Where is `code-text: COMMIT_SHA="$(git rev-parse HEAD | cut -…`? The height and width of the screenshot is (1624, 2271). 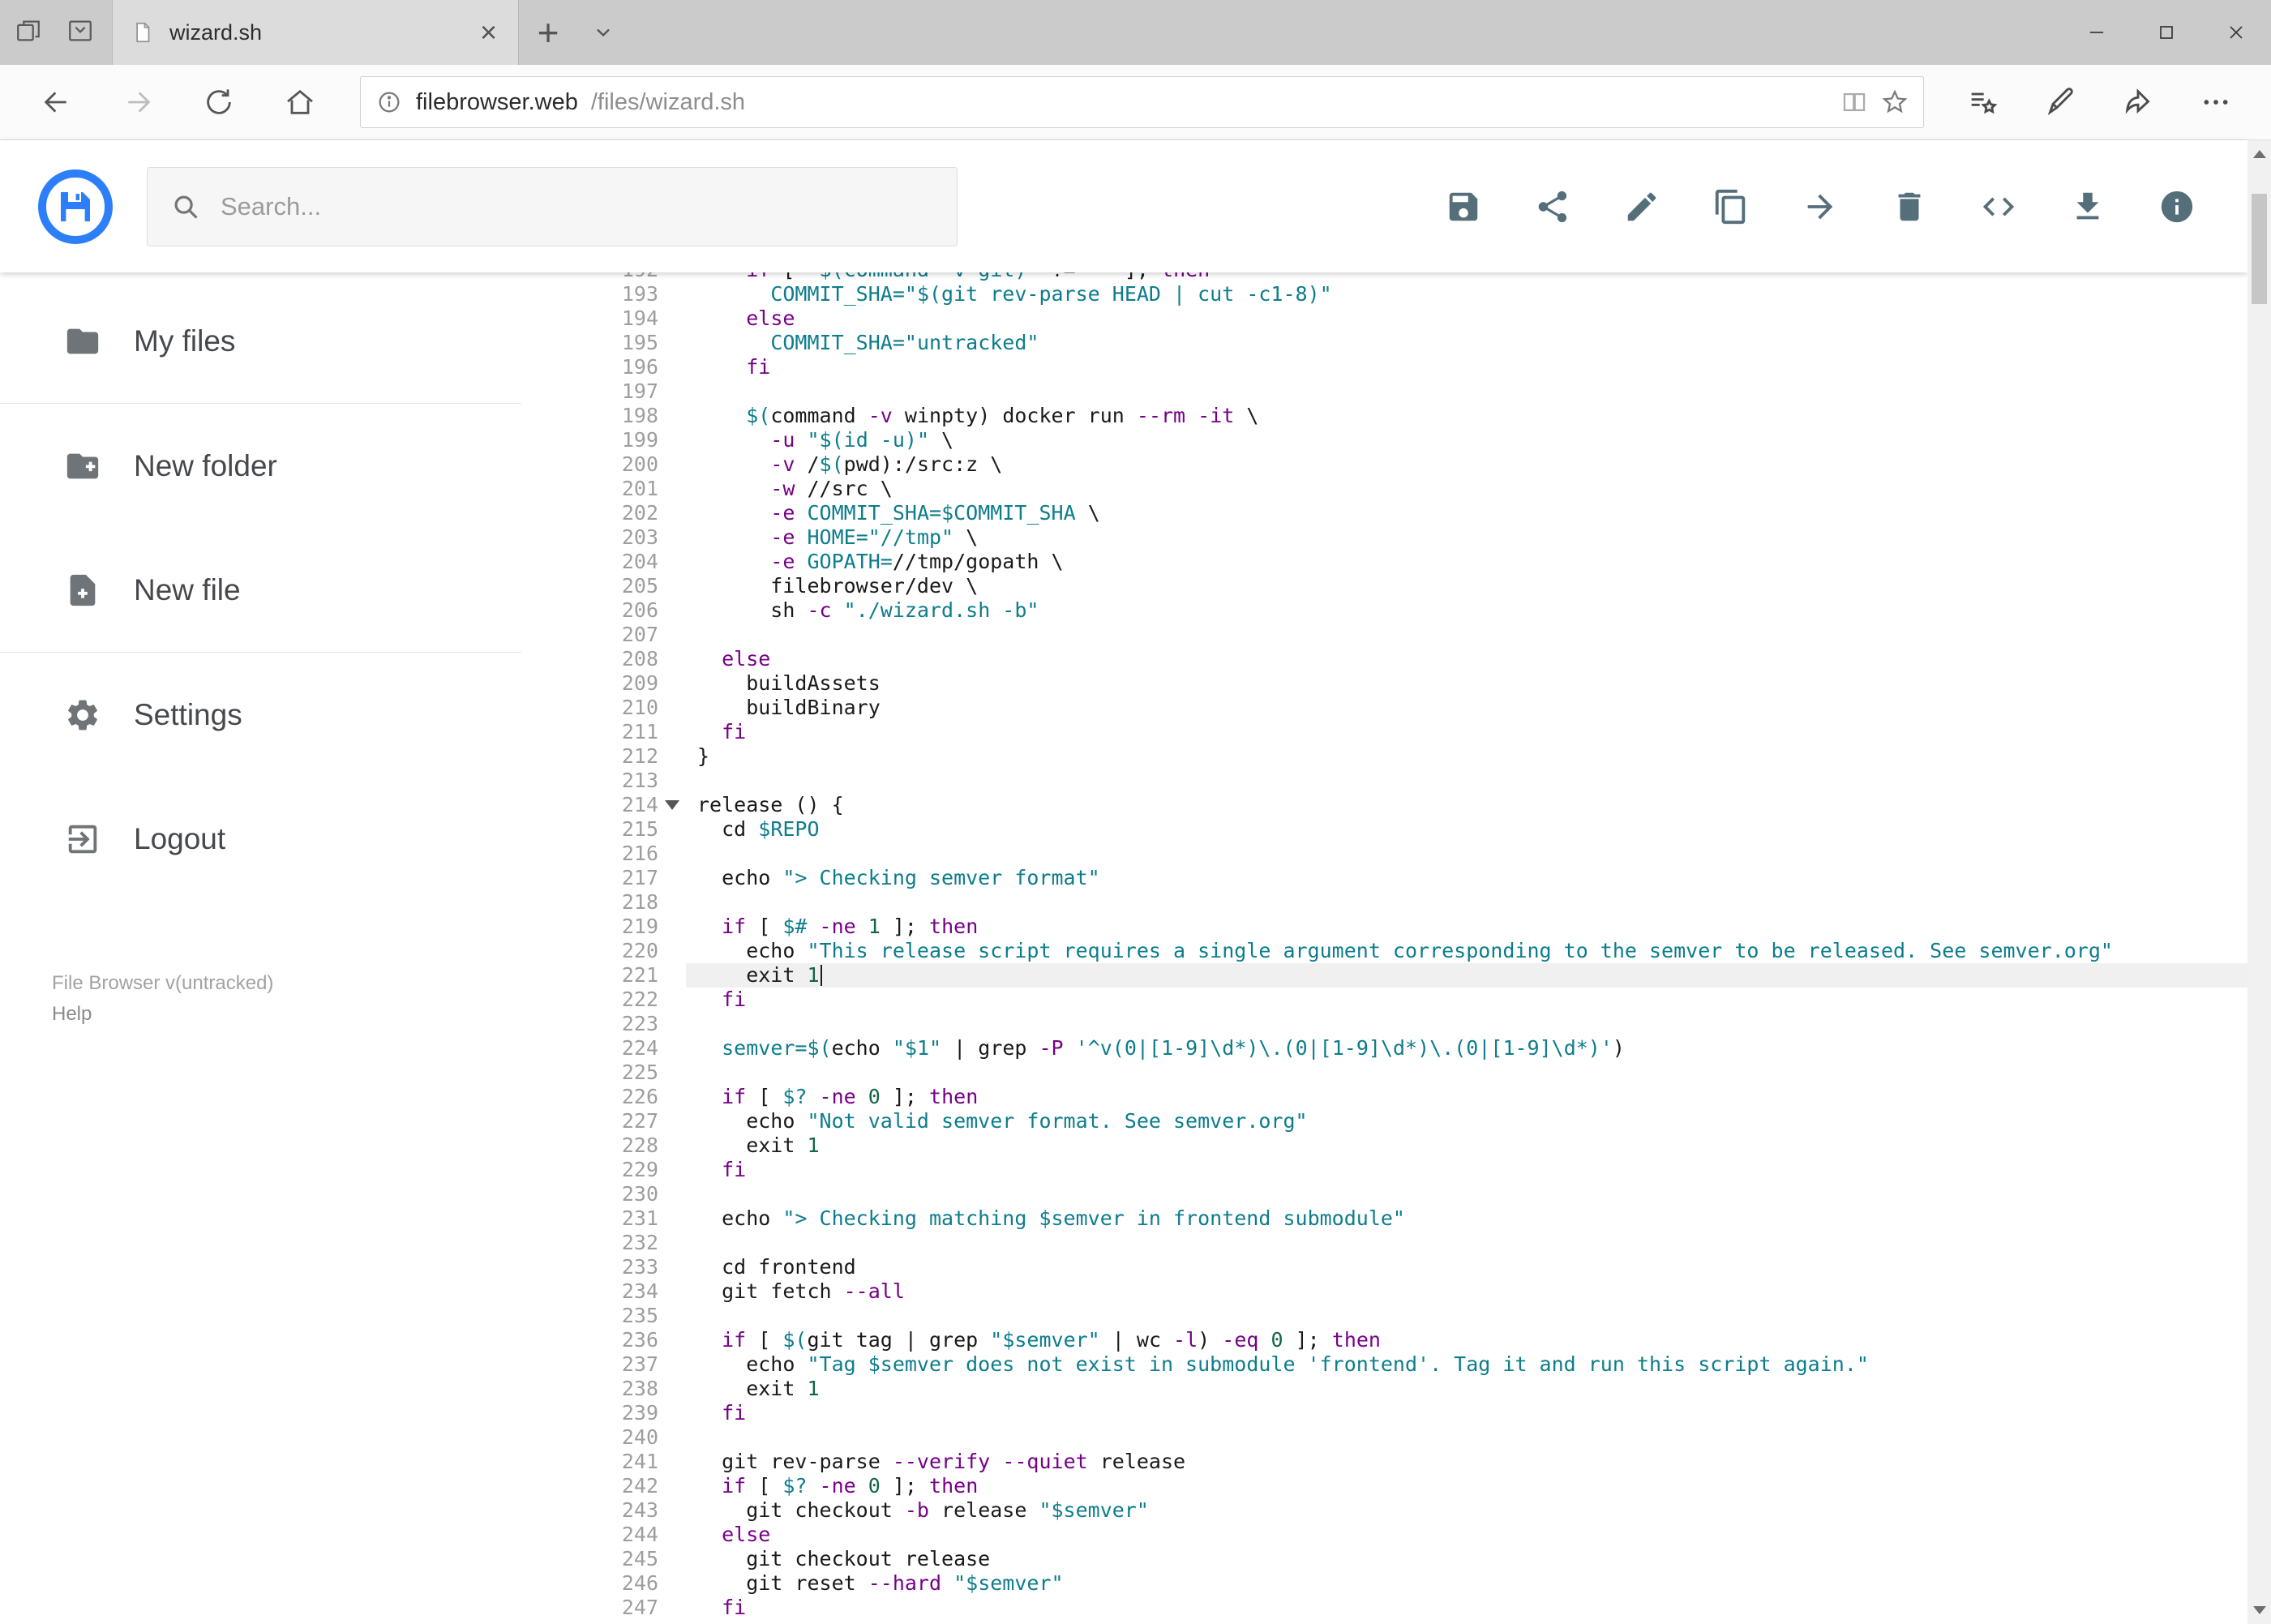 code-text: COMMIT_SHA="$(git rev-parse HEAD | cut -… is located at coordinates (1467, 294).